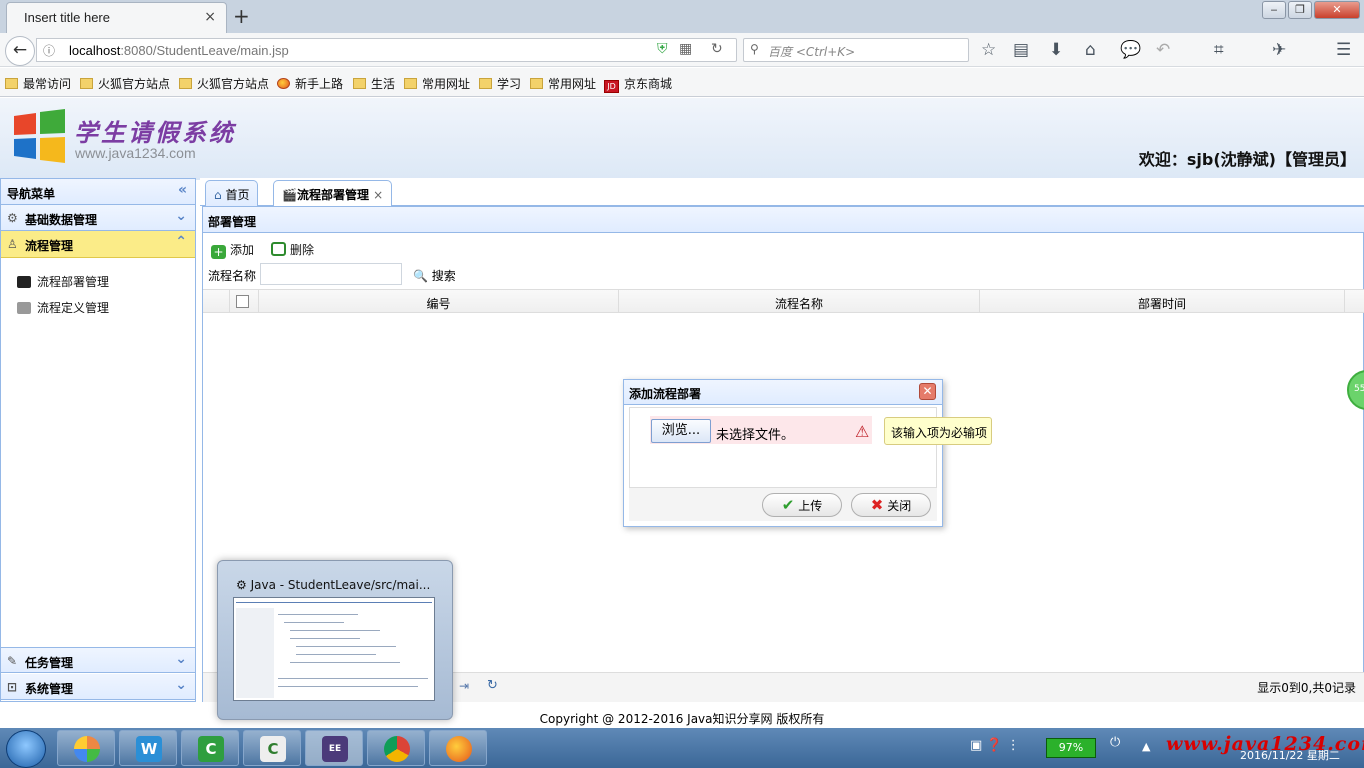 This screenshot has width=1364, height=768. Describe the element at coordinates (12, 687) in the screenshot. I see `settings-icon: ⊡` at that location.